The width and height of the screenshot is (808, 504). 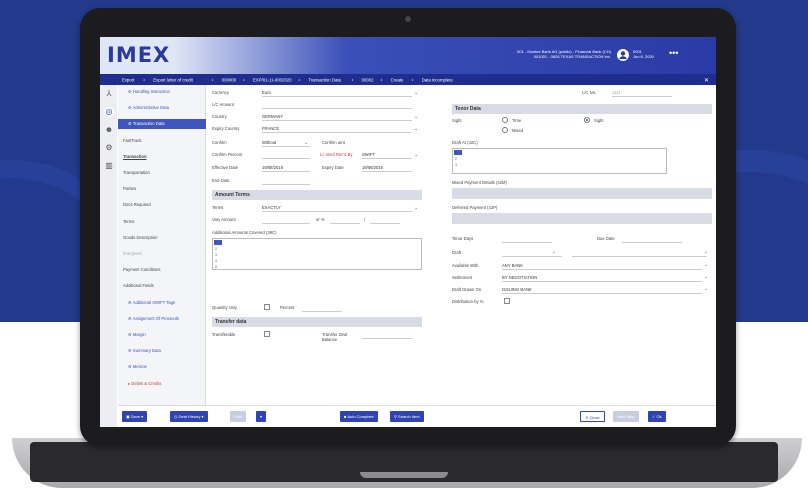 I want to click on deferred-payment-field, so click(x=582, y=218).